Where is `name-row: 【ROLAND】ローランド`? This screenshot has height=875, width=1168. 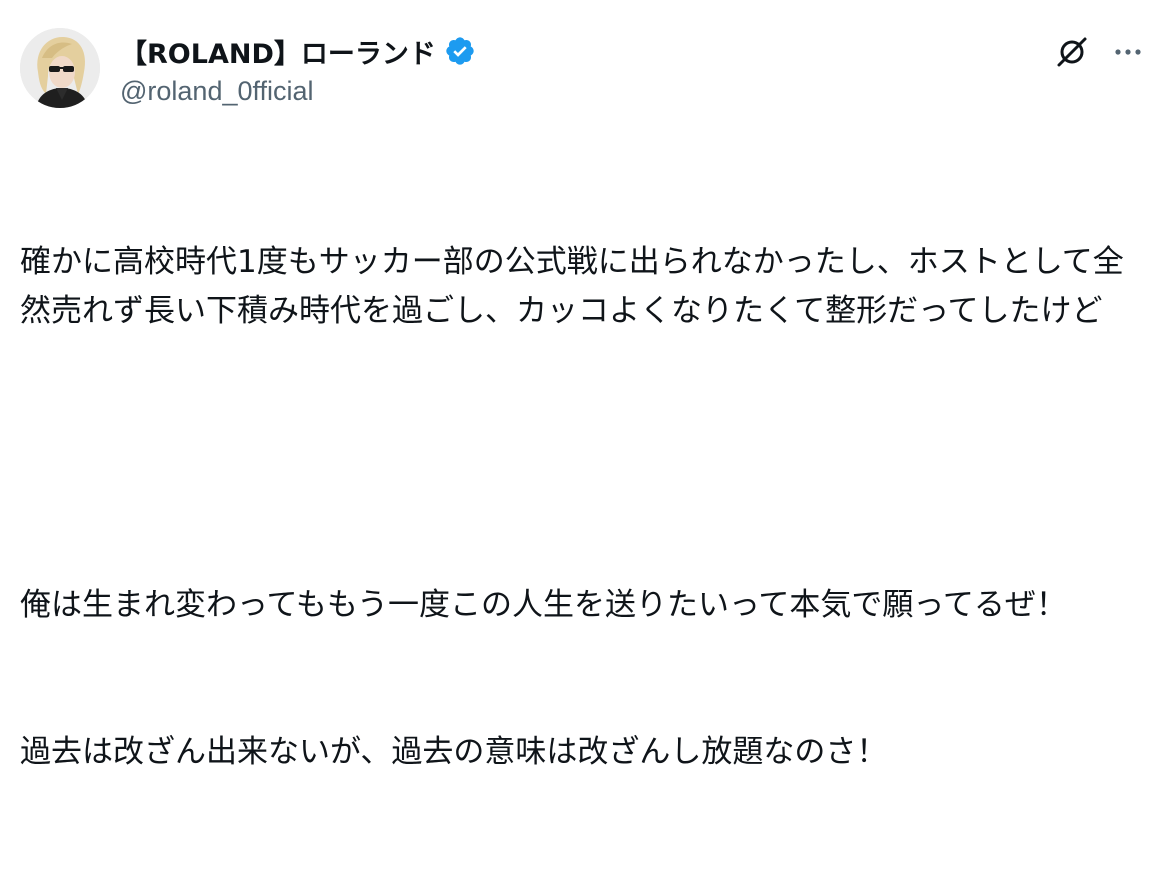 name-row: 【ROLAND】ローランド is located at coordinates (298, 51).